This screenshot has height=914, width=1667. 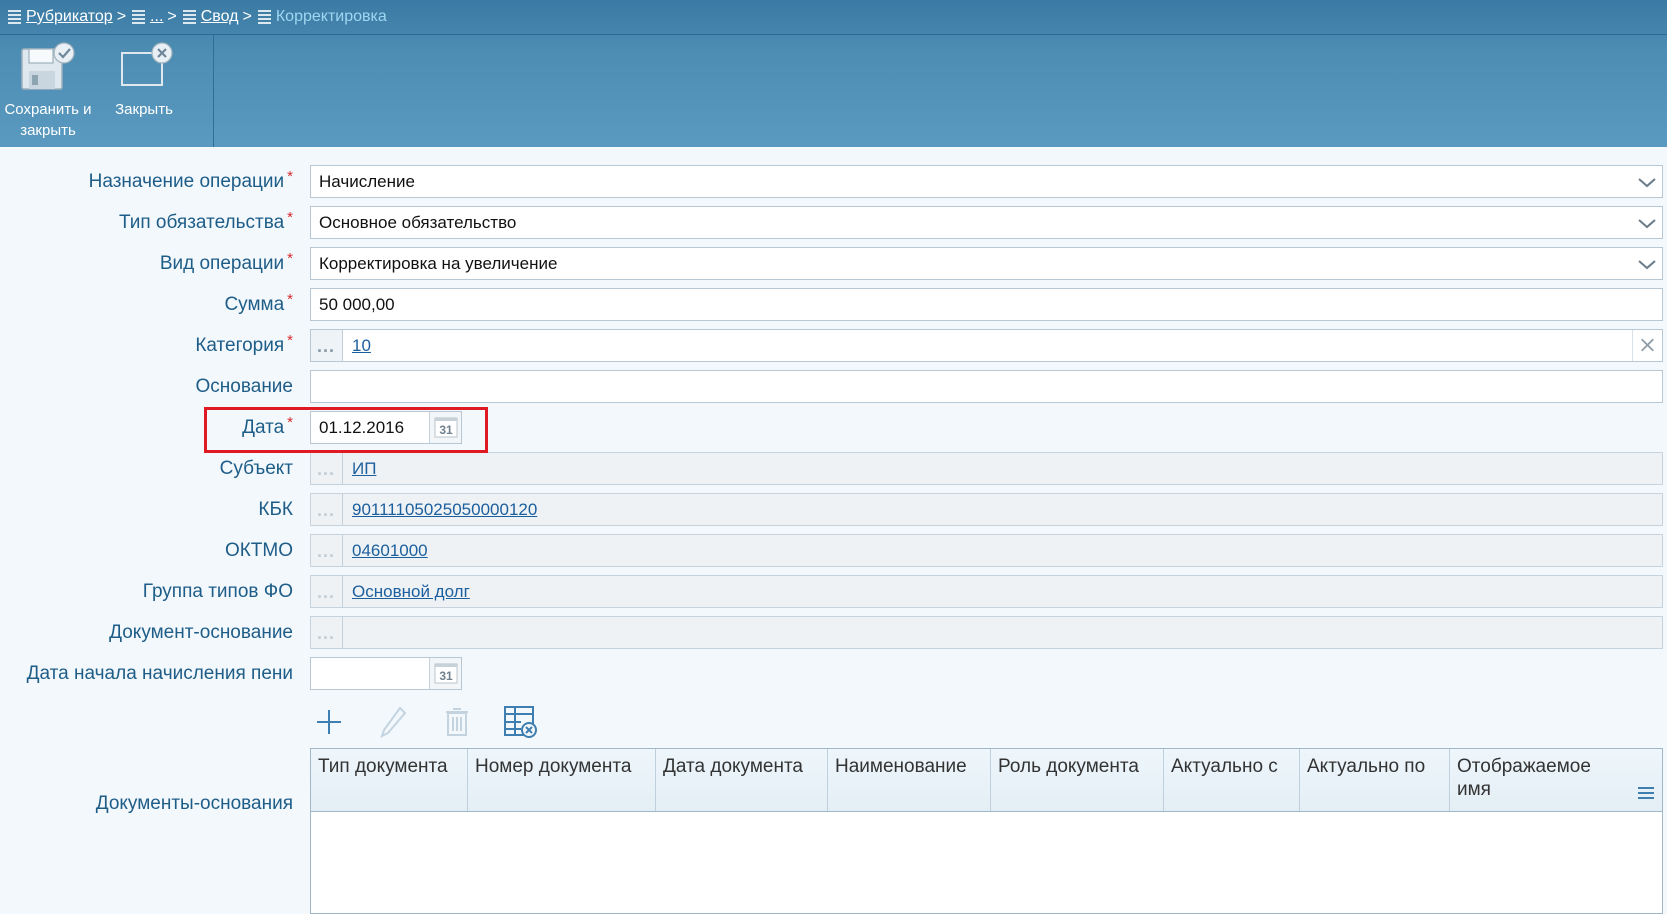 I want to click on oktmo-value: 04601000, so click(x=390, y=550).